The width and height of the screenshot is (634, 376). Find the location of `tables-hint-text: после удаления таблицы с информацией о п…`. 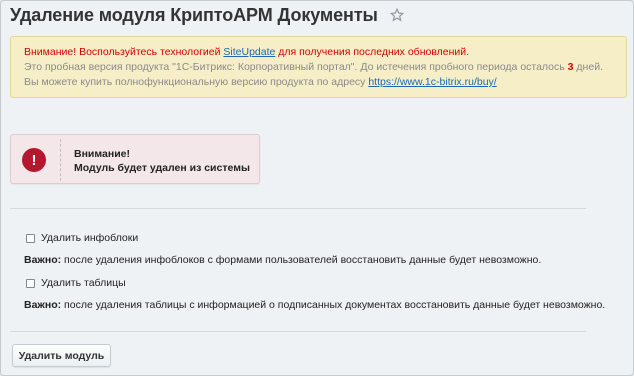

tables-hint-text: после удаления таблицы с информацией о п… is located at coordinates (333, 305).